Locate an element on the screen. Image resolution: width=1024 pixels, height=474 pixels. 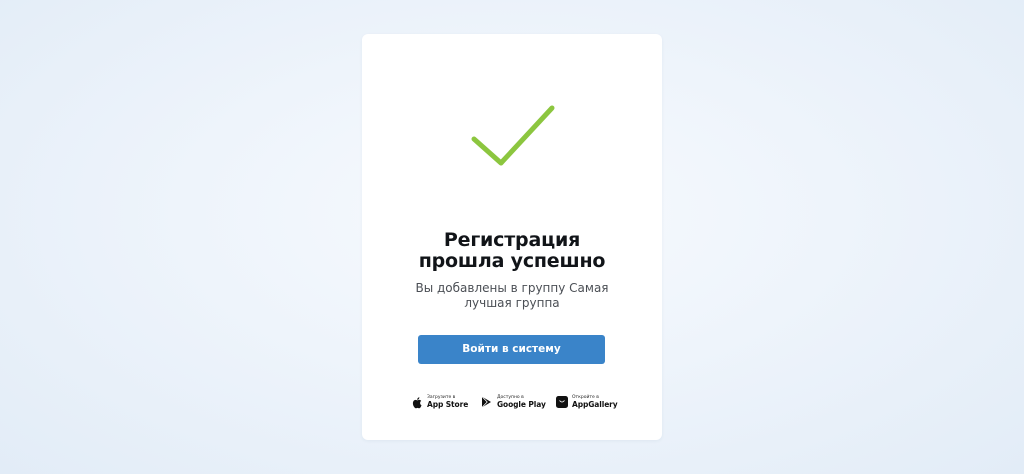
app-store-badge: Загрузите в App Store is located at coordinates (439, 402).